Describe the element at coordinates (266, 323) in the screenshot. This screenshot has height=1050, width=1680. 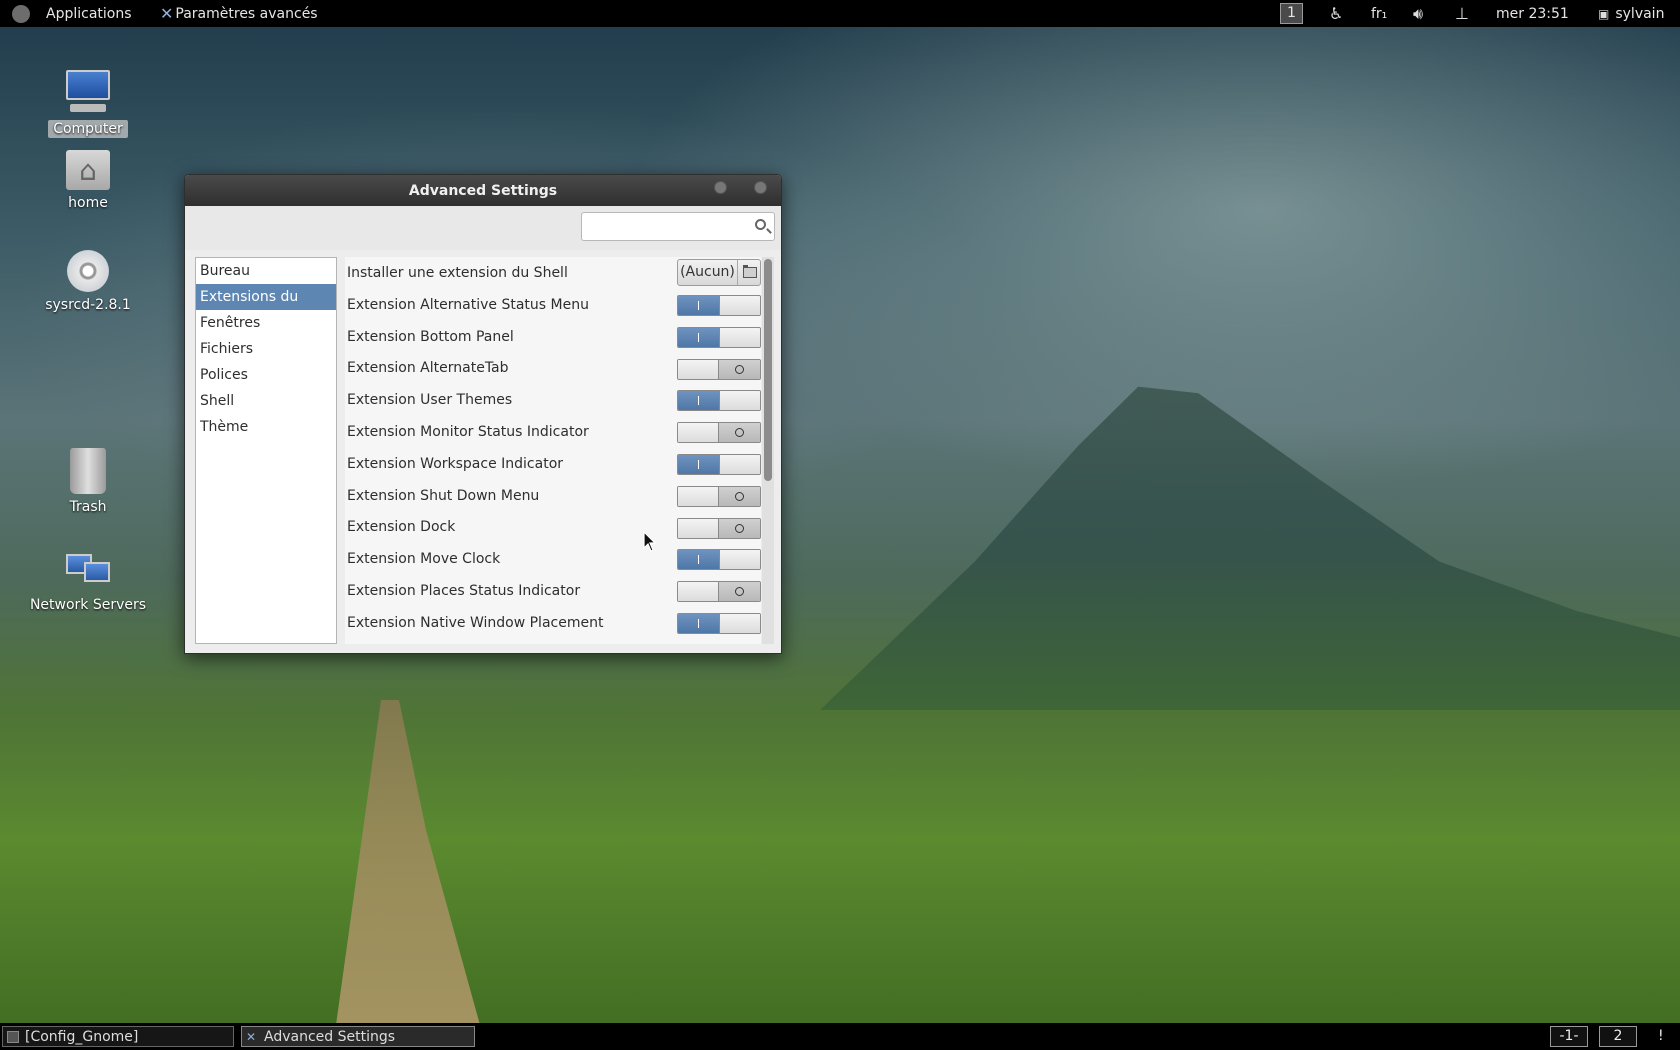
I see `sidebar-item-fenetres: Fenêtres` at that location.